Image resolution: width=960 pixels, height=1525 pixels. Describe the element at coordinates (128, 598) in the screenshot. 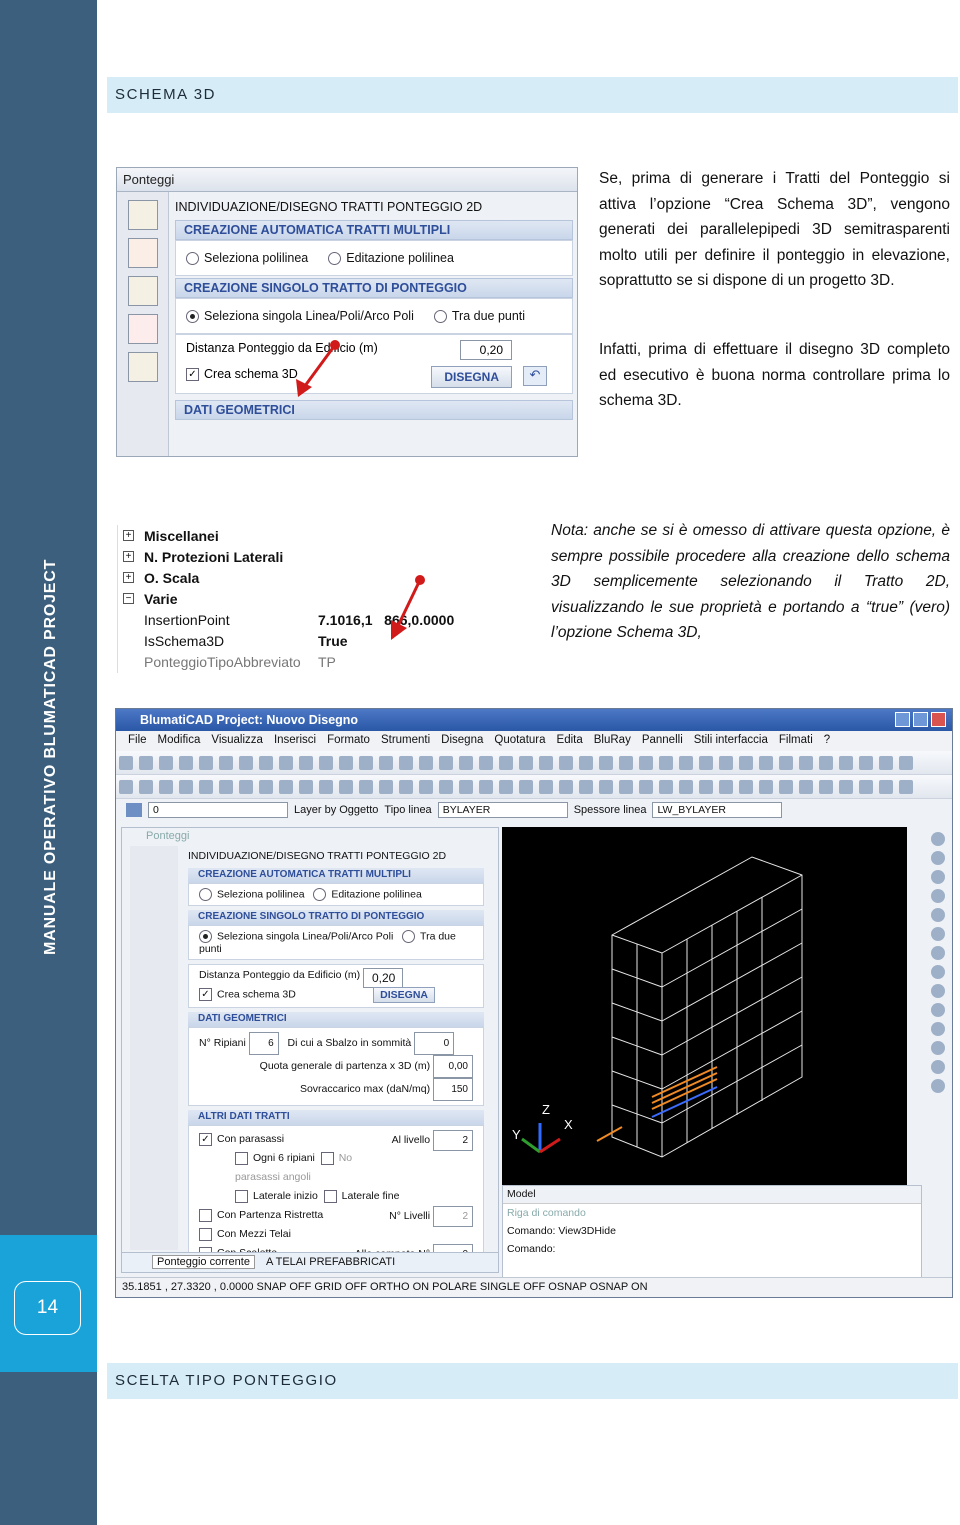

I see `expander-icon: −` at that location.